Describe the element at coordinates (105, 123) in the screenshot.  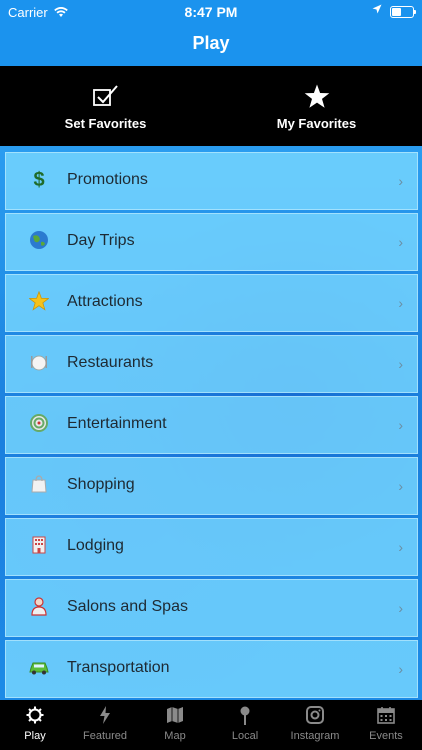
I see `set-favorites-label: Set Favorites` at that location.